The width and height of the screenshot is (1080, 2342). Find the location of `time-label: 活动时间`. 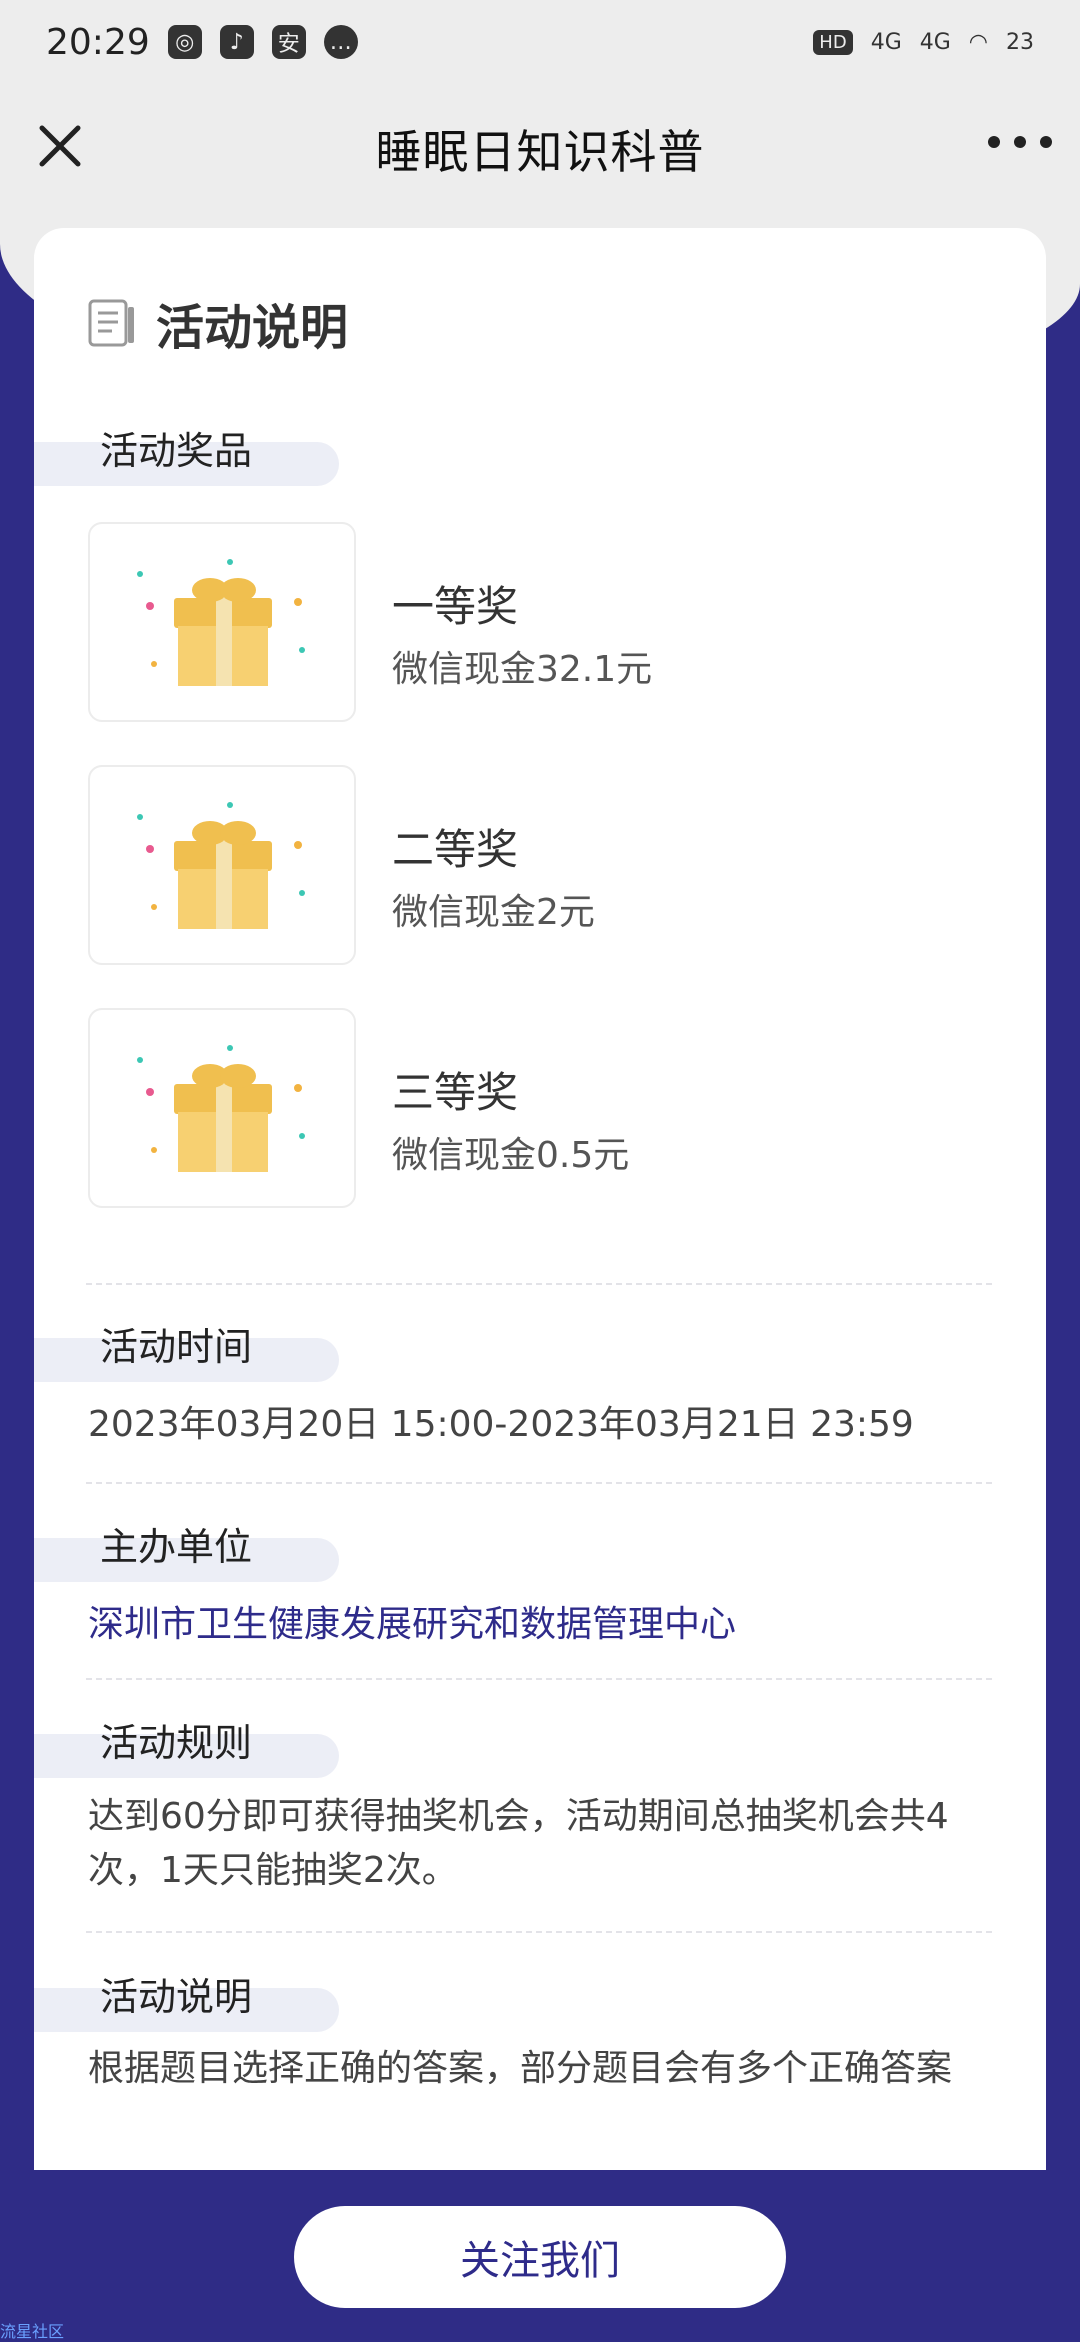

time-label: 活动时间 is located at coordinates (176, 1347).